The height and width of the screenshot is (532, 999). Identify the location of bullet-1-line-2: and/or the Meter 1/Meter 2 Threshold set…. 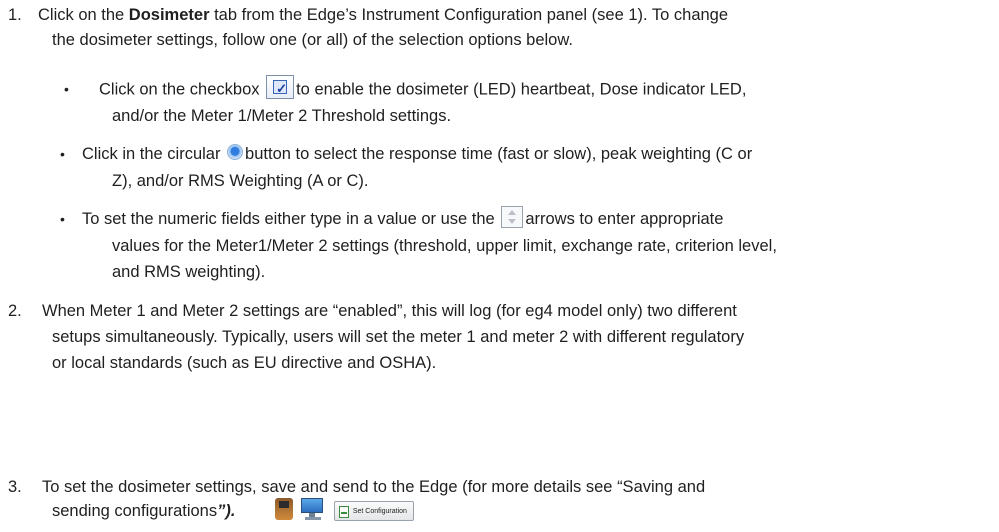
(282, 116).